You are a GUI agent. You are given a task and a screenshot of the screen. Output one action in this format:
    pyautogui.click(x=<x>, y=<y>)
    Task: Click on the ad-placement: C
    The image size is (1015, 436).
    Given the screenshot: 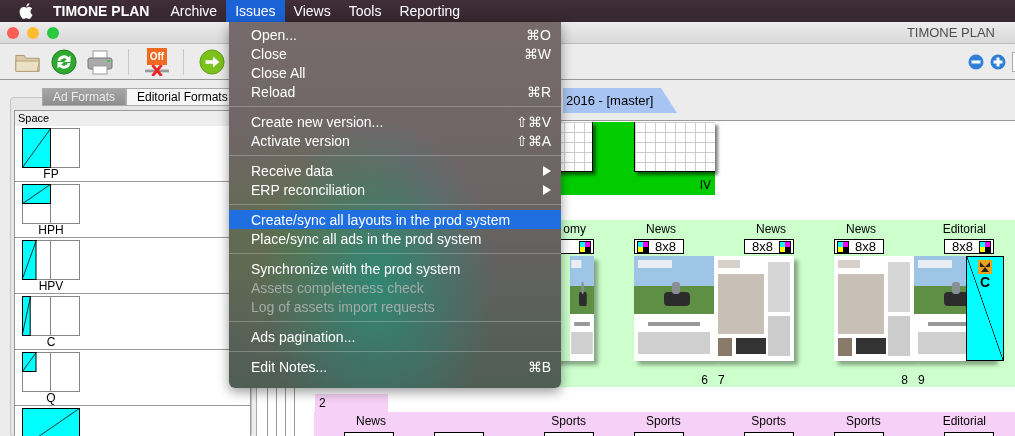 What is the action you would take?
    pyautogui.click(x=985, y=308)
    